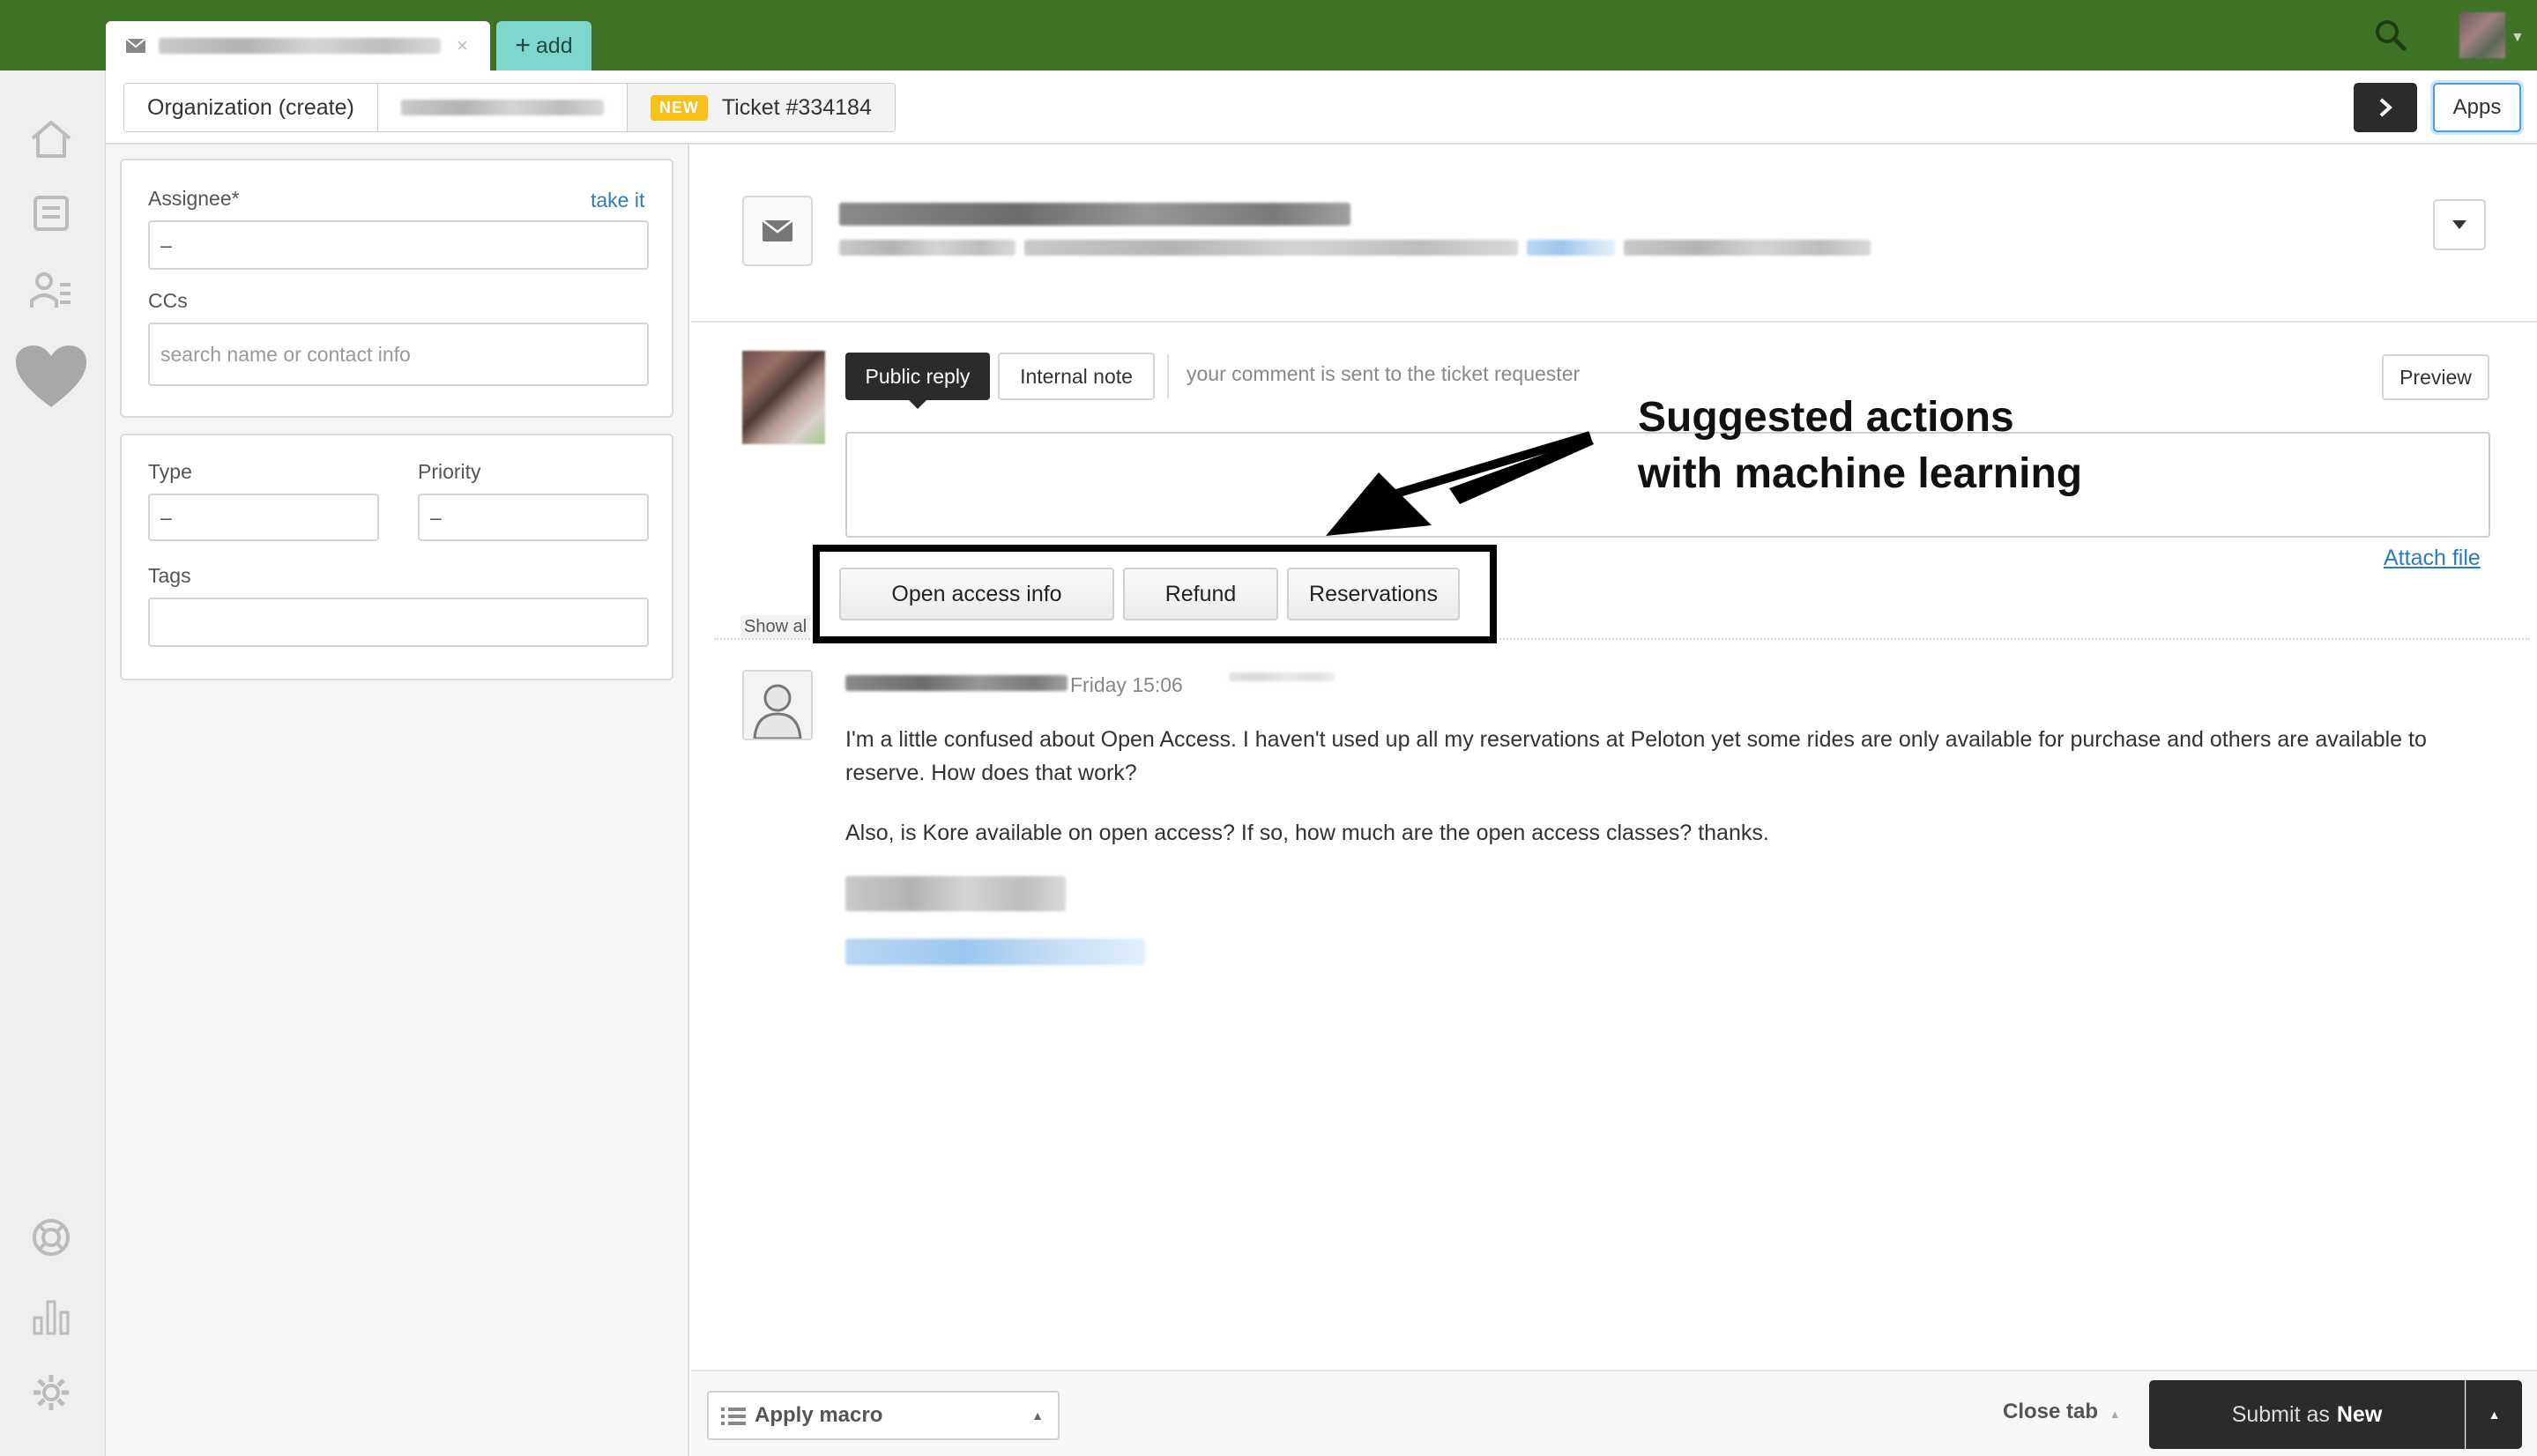 The image size is (2537, 1456). I want to click on list-icon, so click(733, 1416).